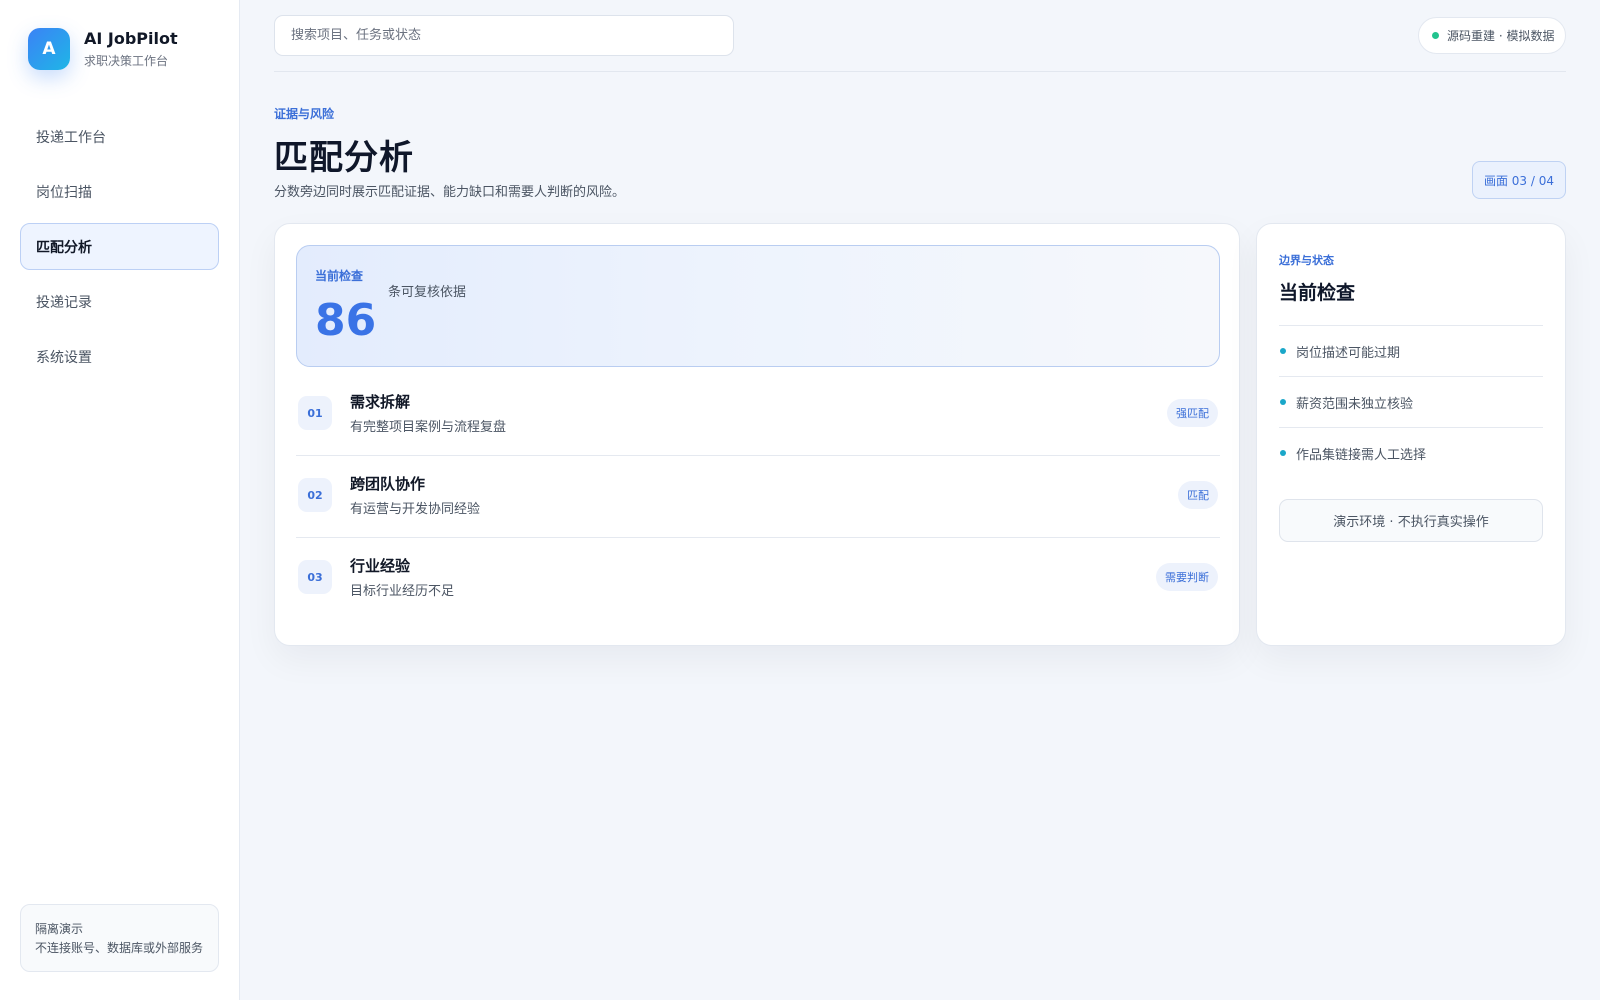 The image size is (1600, 1000). Describe the element at coordinates (1355, 404) in the screenshot. I see `risk-item-text: 薪资范围未独立核验` at that location.